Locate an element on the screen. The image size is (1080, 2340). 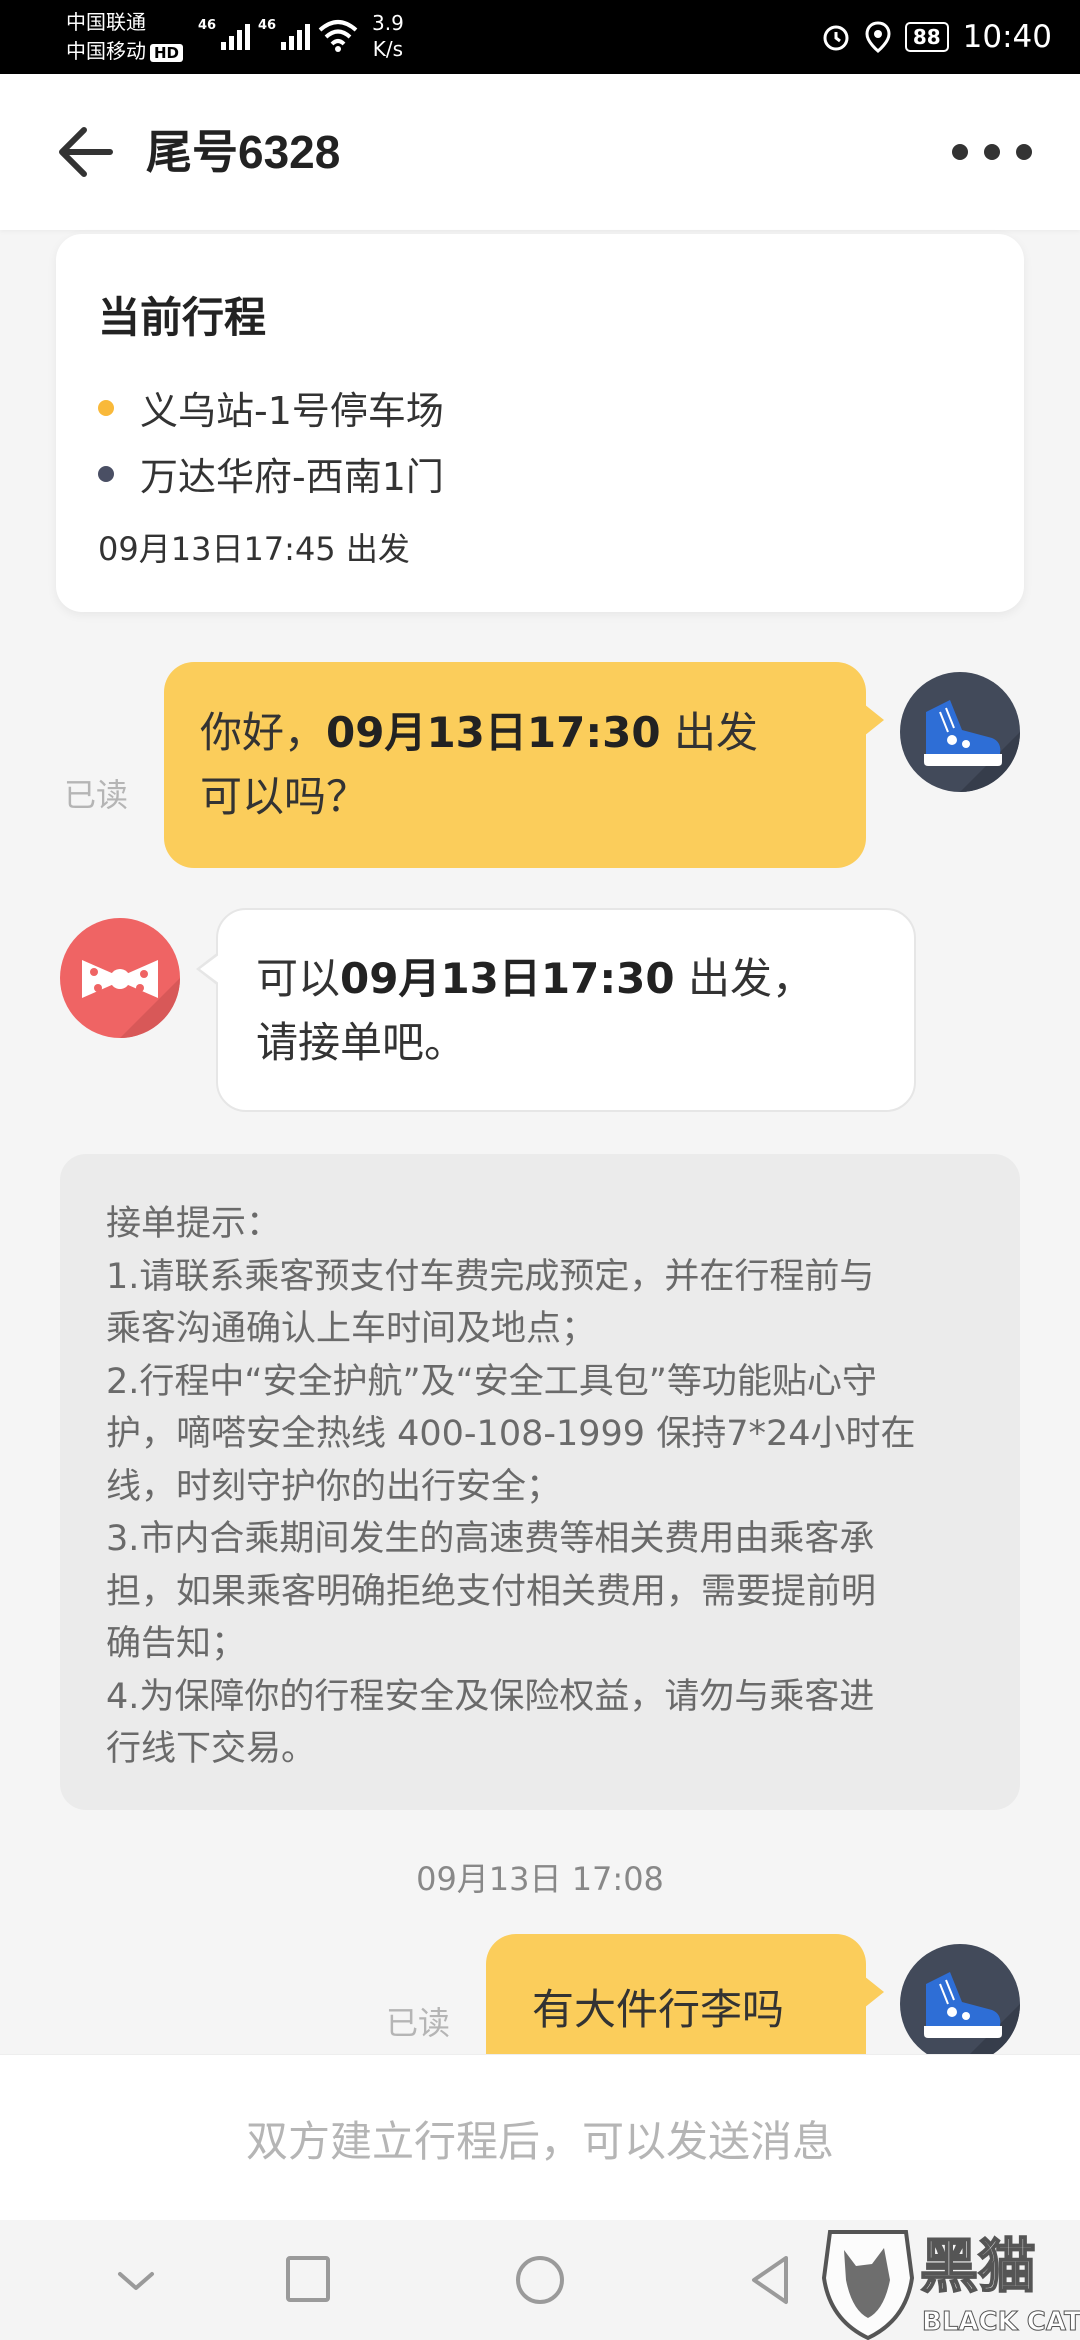
svg-text: 黑猫 is located at coordinates (978, 2266).